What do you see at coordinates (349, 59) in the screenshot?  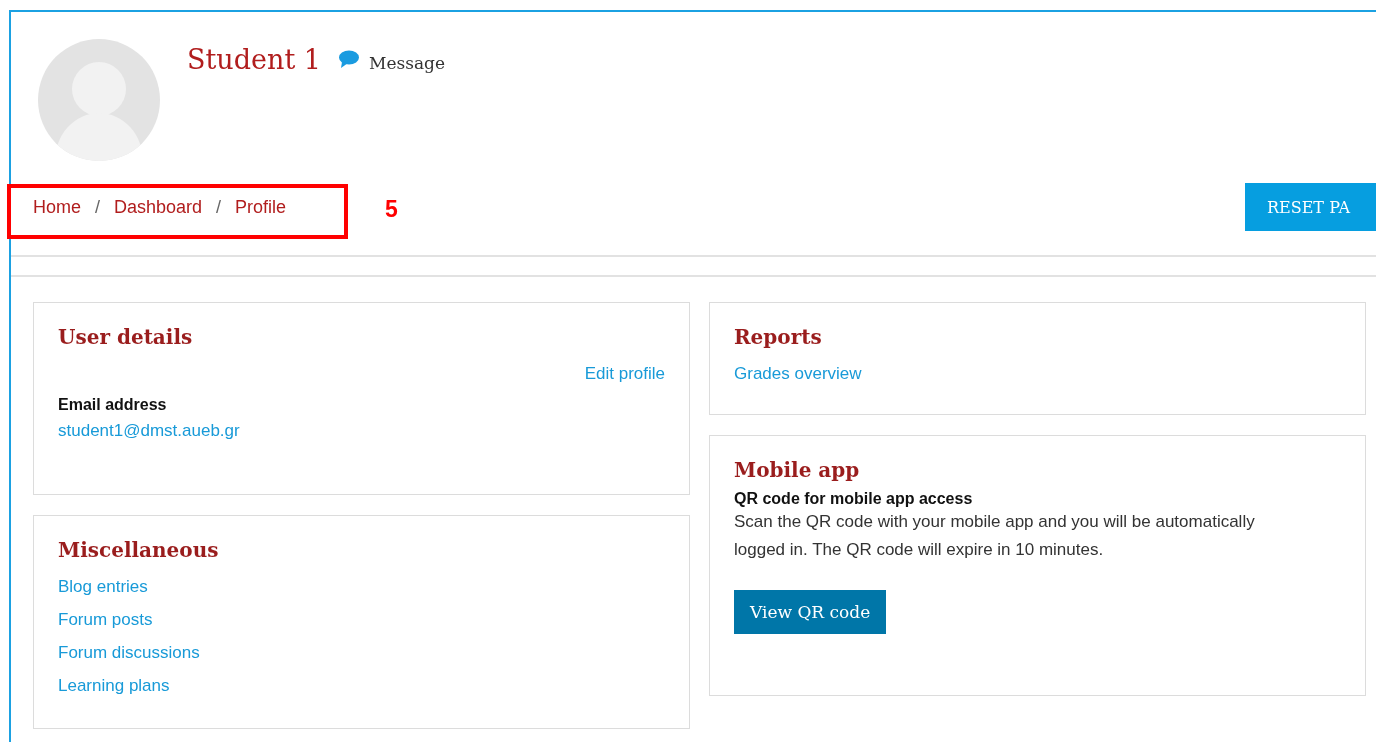 I see `speech-bubble-icon` at bounding box center [349, 59].